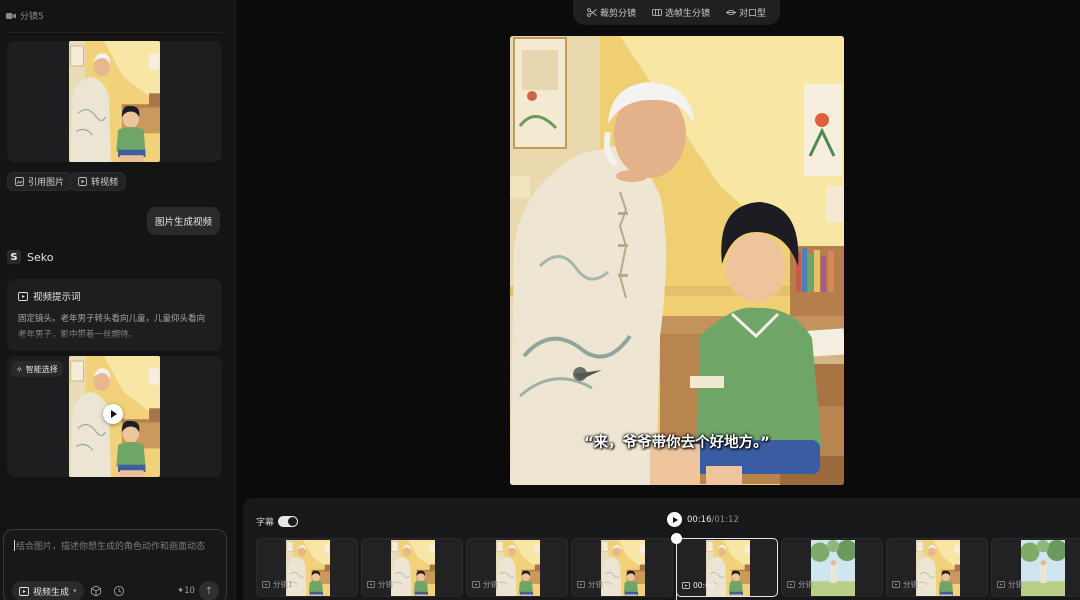 The width and height of the screenshot is (1080, 600). Describe the element at coordinates (82, 181) in the screenshot. I see `video-convert-icon` at that location.